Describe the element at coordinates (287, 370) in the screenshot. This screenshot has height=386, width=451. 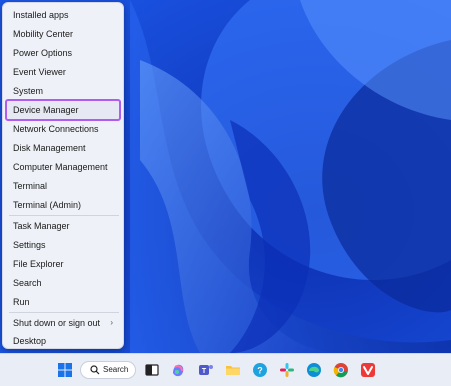
I see `slack-icon` at that location.